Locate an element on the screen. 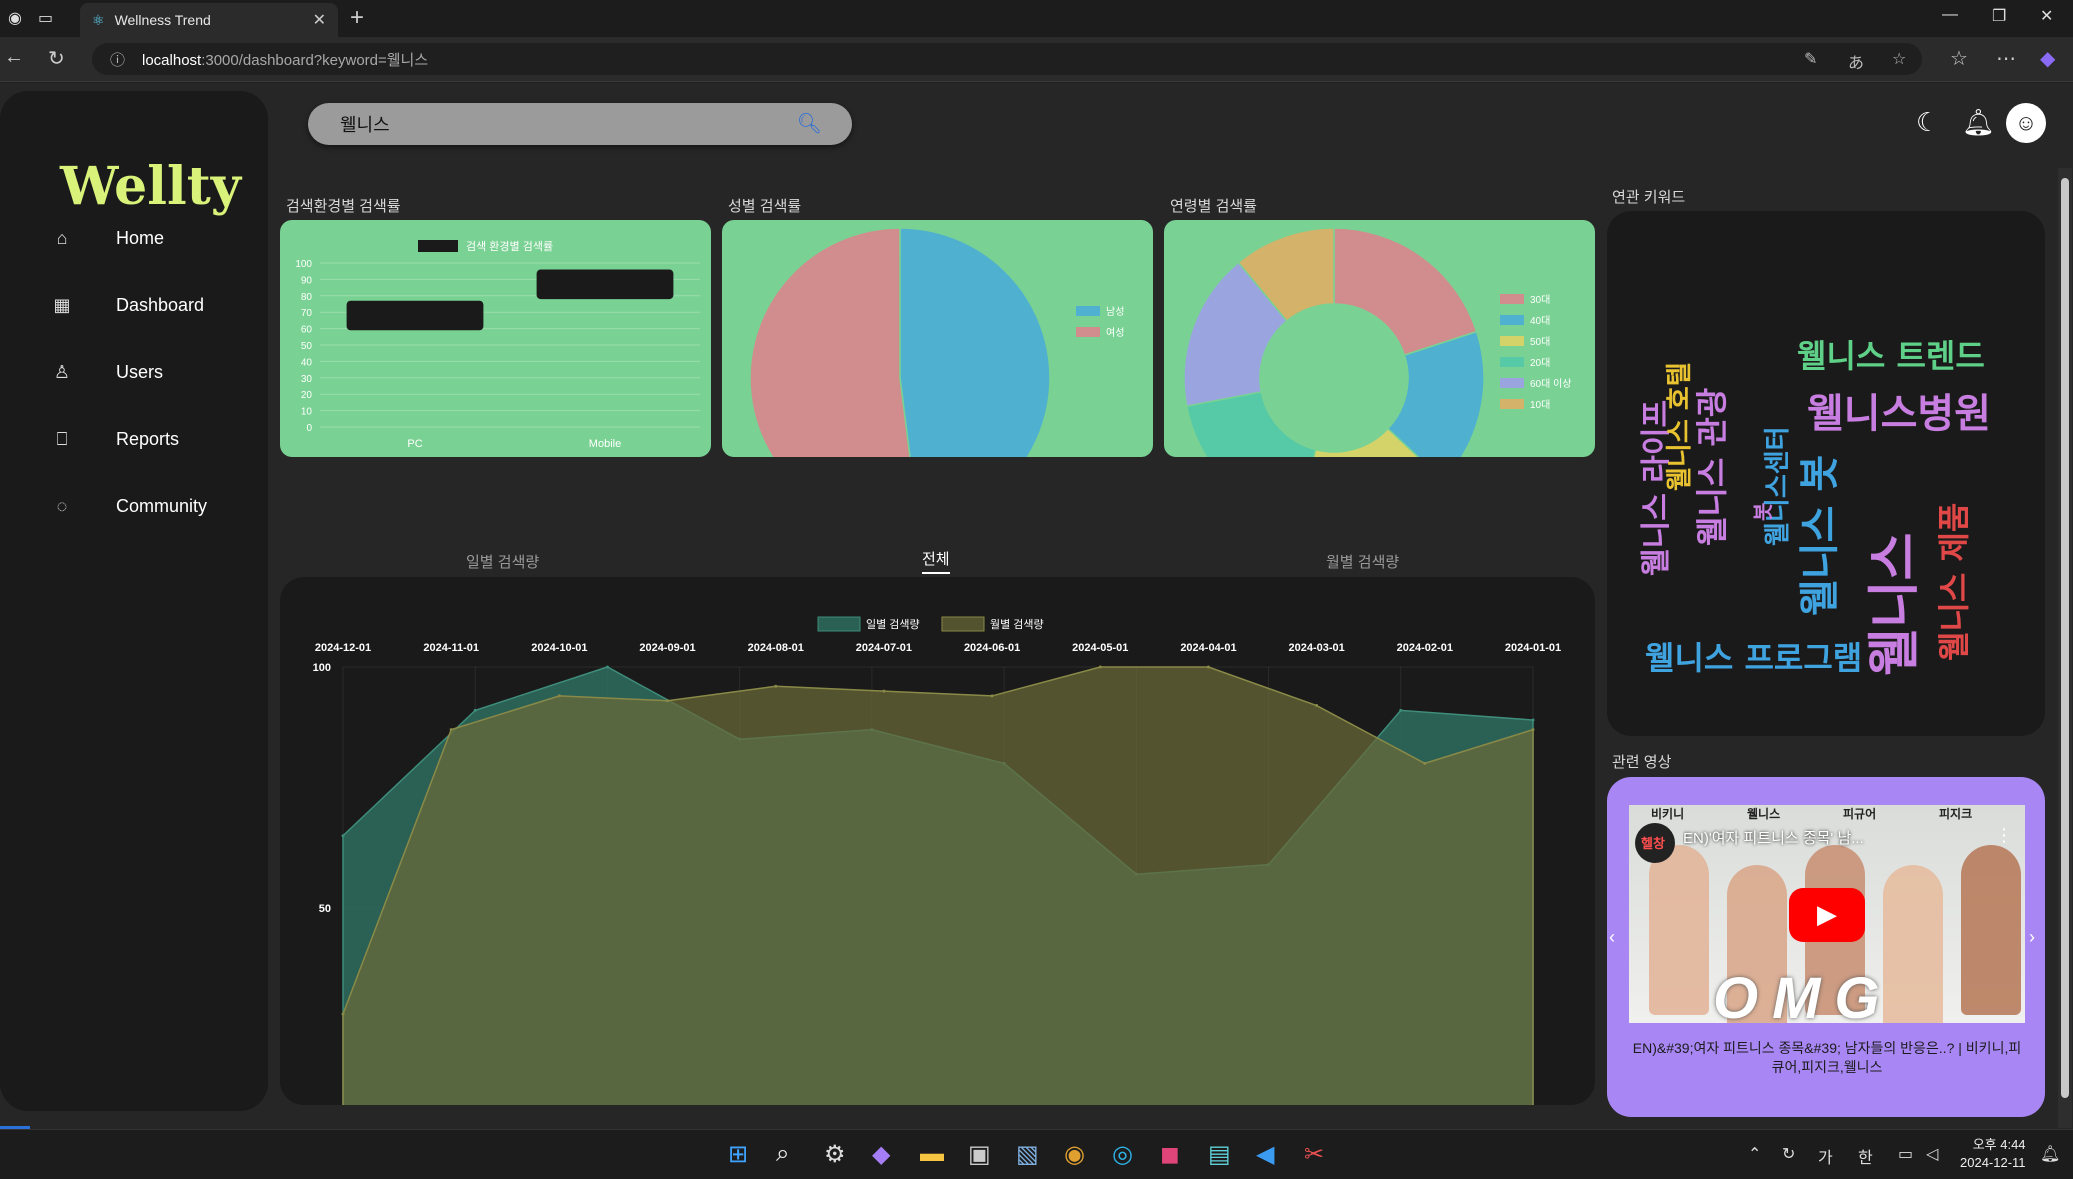 Image resolution: width=2073 pixels, height=1179 pixels. keyword-word: 웰니스 제품 is located at coordinates (1952, 582).